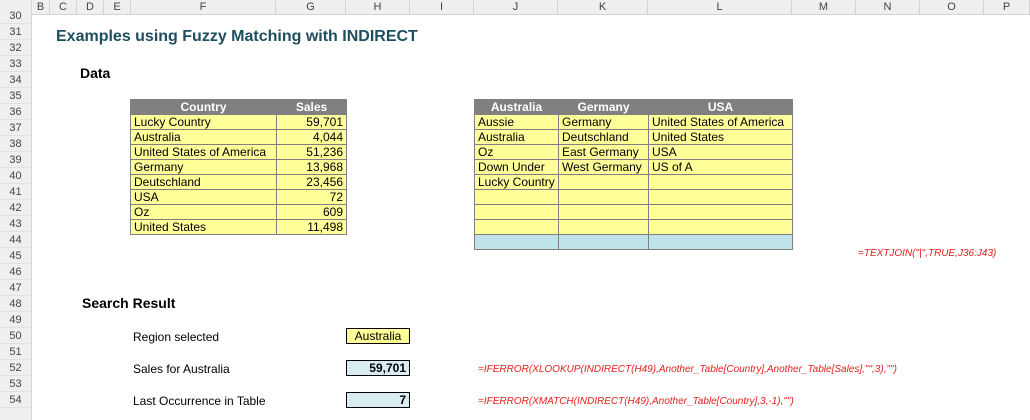 The image size is (1030, 420). What do you see at coordinates (203, 227) in the screenshot?
I see `cell-country: United States` at bounding box center [203, 227].